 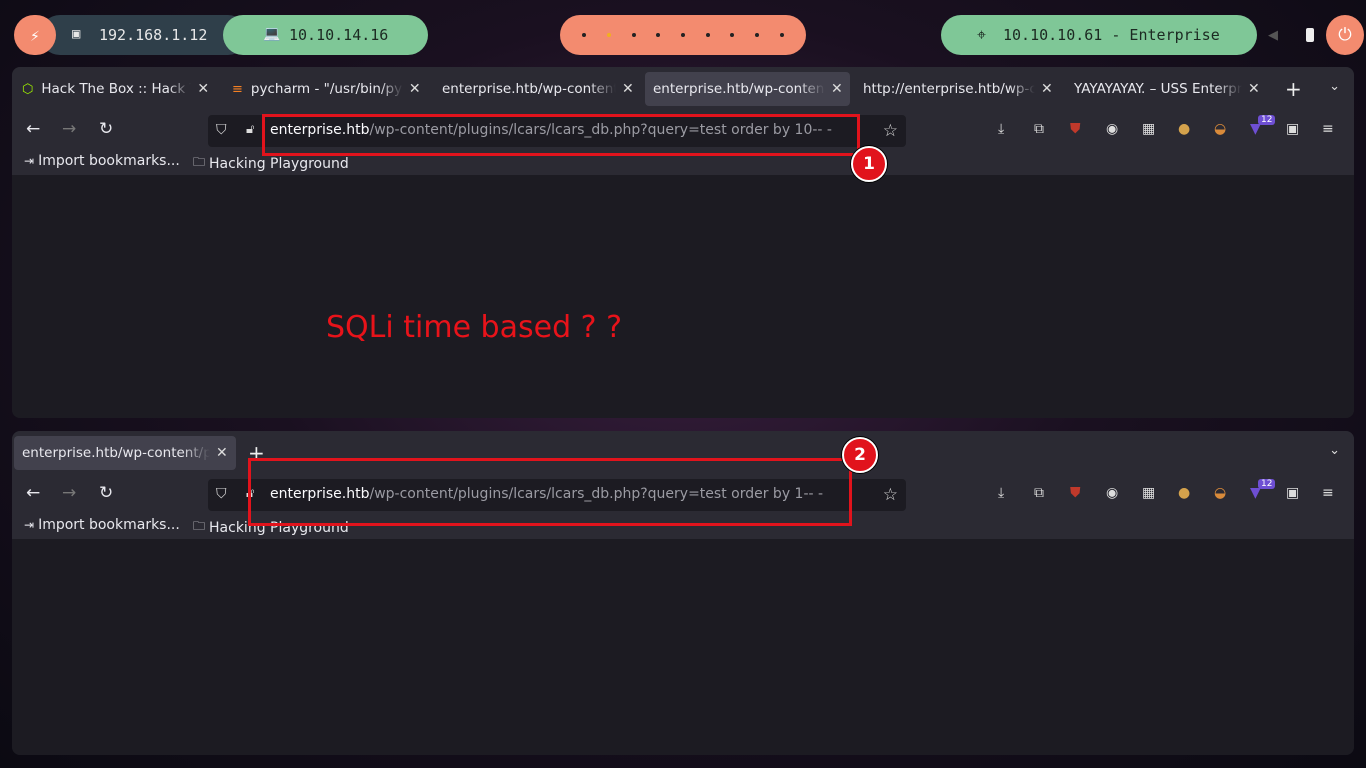 I want to click on annotation-number: 1, so click(x=869, y=164).